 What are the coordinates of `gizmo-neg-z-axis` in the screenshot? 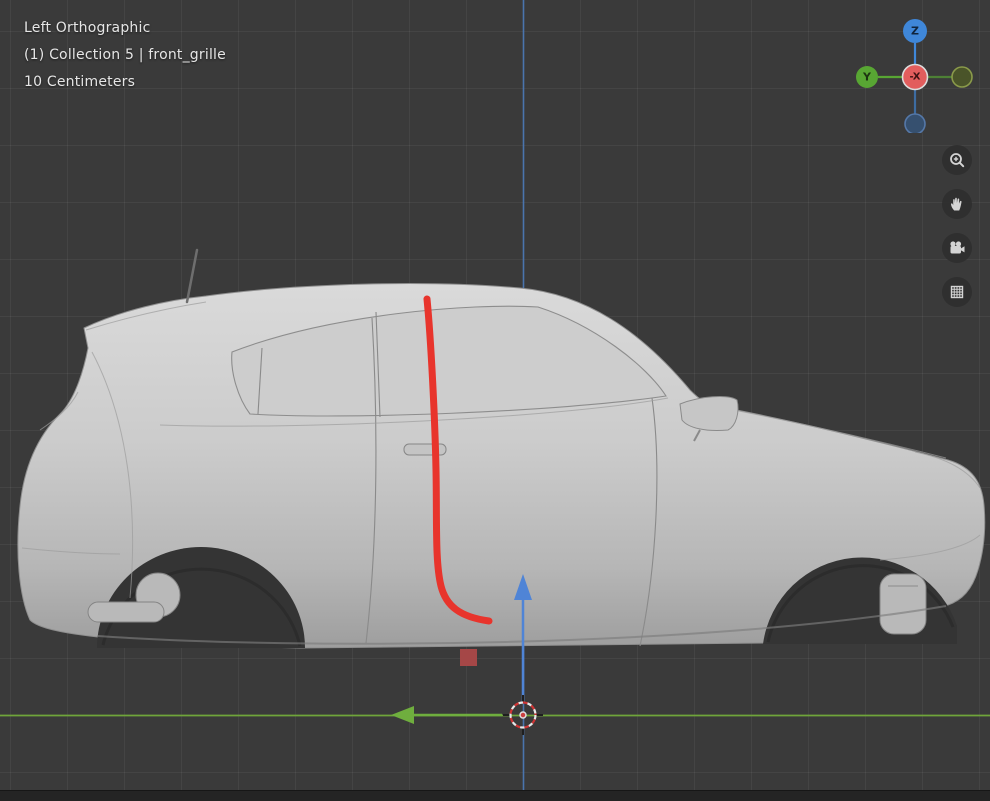 It's located at (915, 123).